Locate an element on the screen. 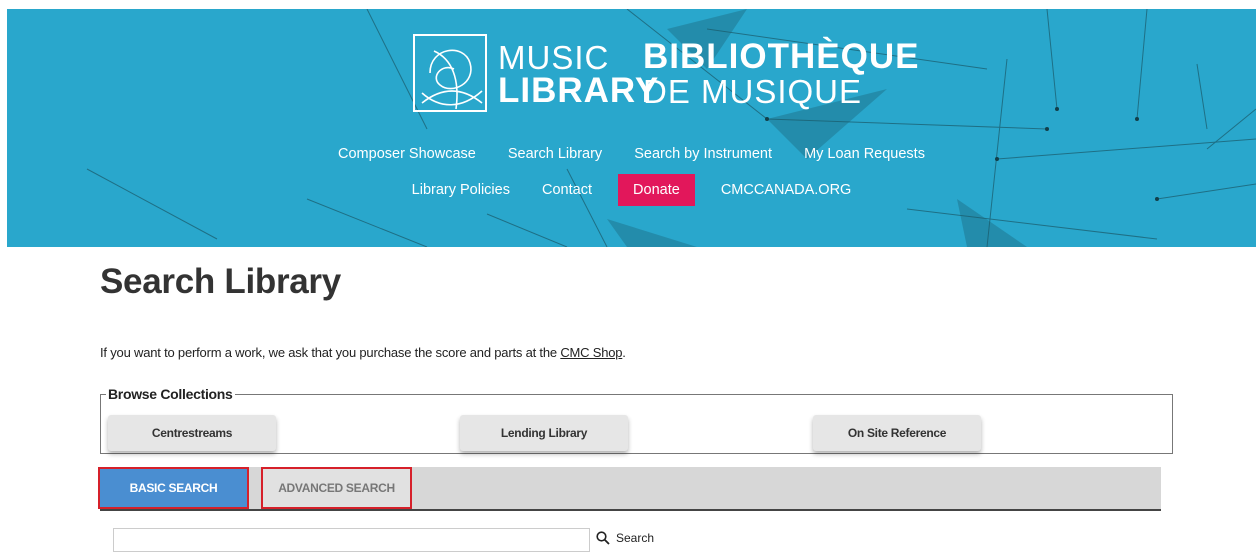  site-logo: MUSIC LIBRARY BIBLIOTHÈQUE DE MUSIQUE is located at coordinates (665, 73).